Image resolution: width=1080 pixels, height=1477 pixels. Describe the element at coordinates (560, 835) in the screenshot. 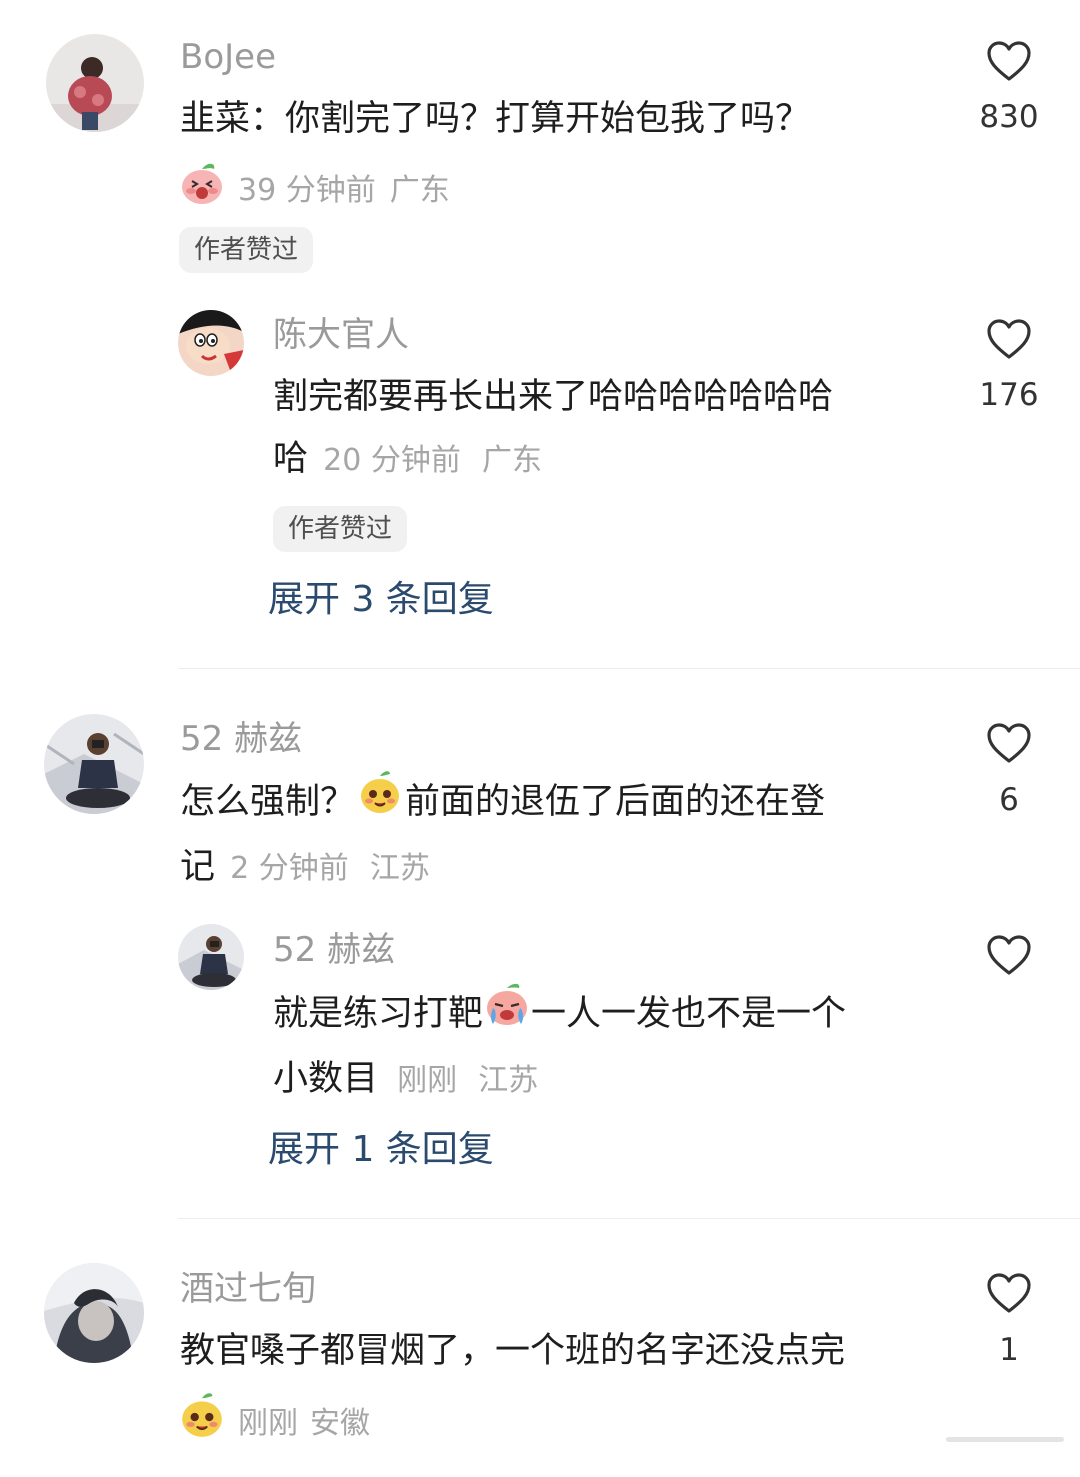

I see `comment-text: 怎么强制？ 前面的退伍了后面的还在登 记 2 分钟前 江苏` at that location.